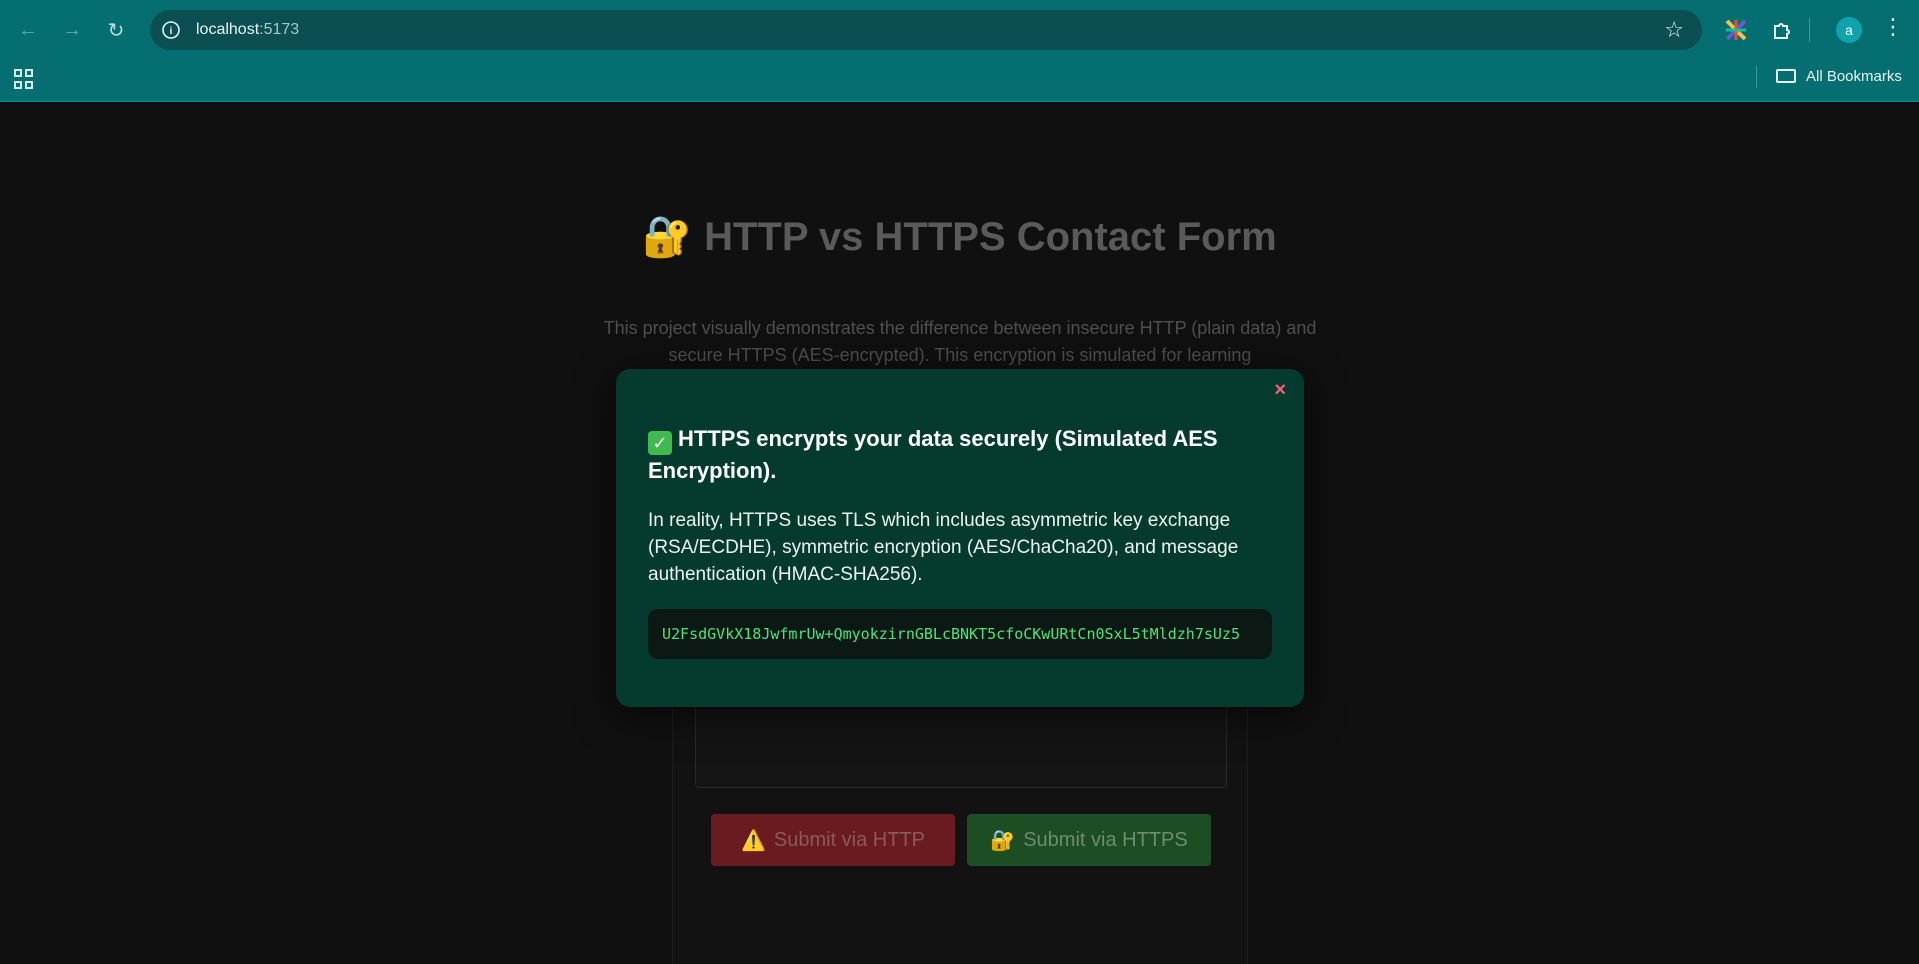 This screenshot has height=964, width=1919. What do you see at coordinates (24, 79) in the screenshot?
I see `apps-grid-icon` at bounding box center [24, 79].